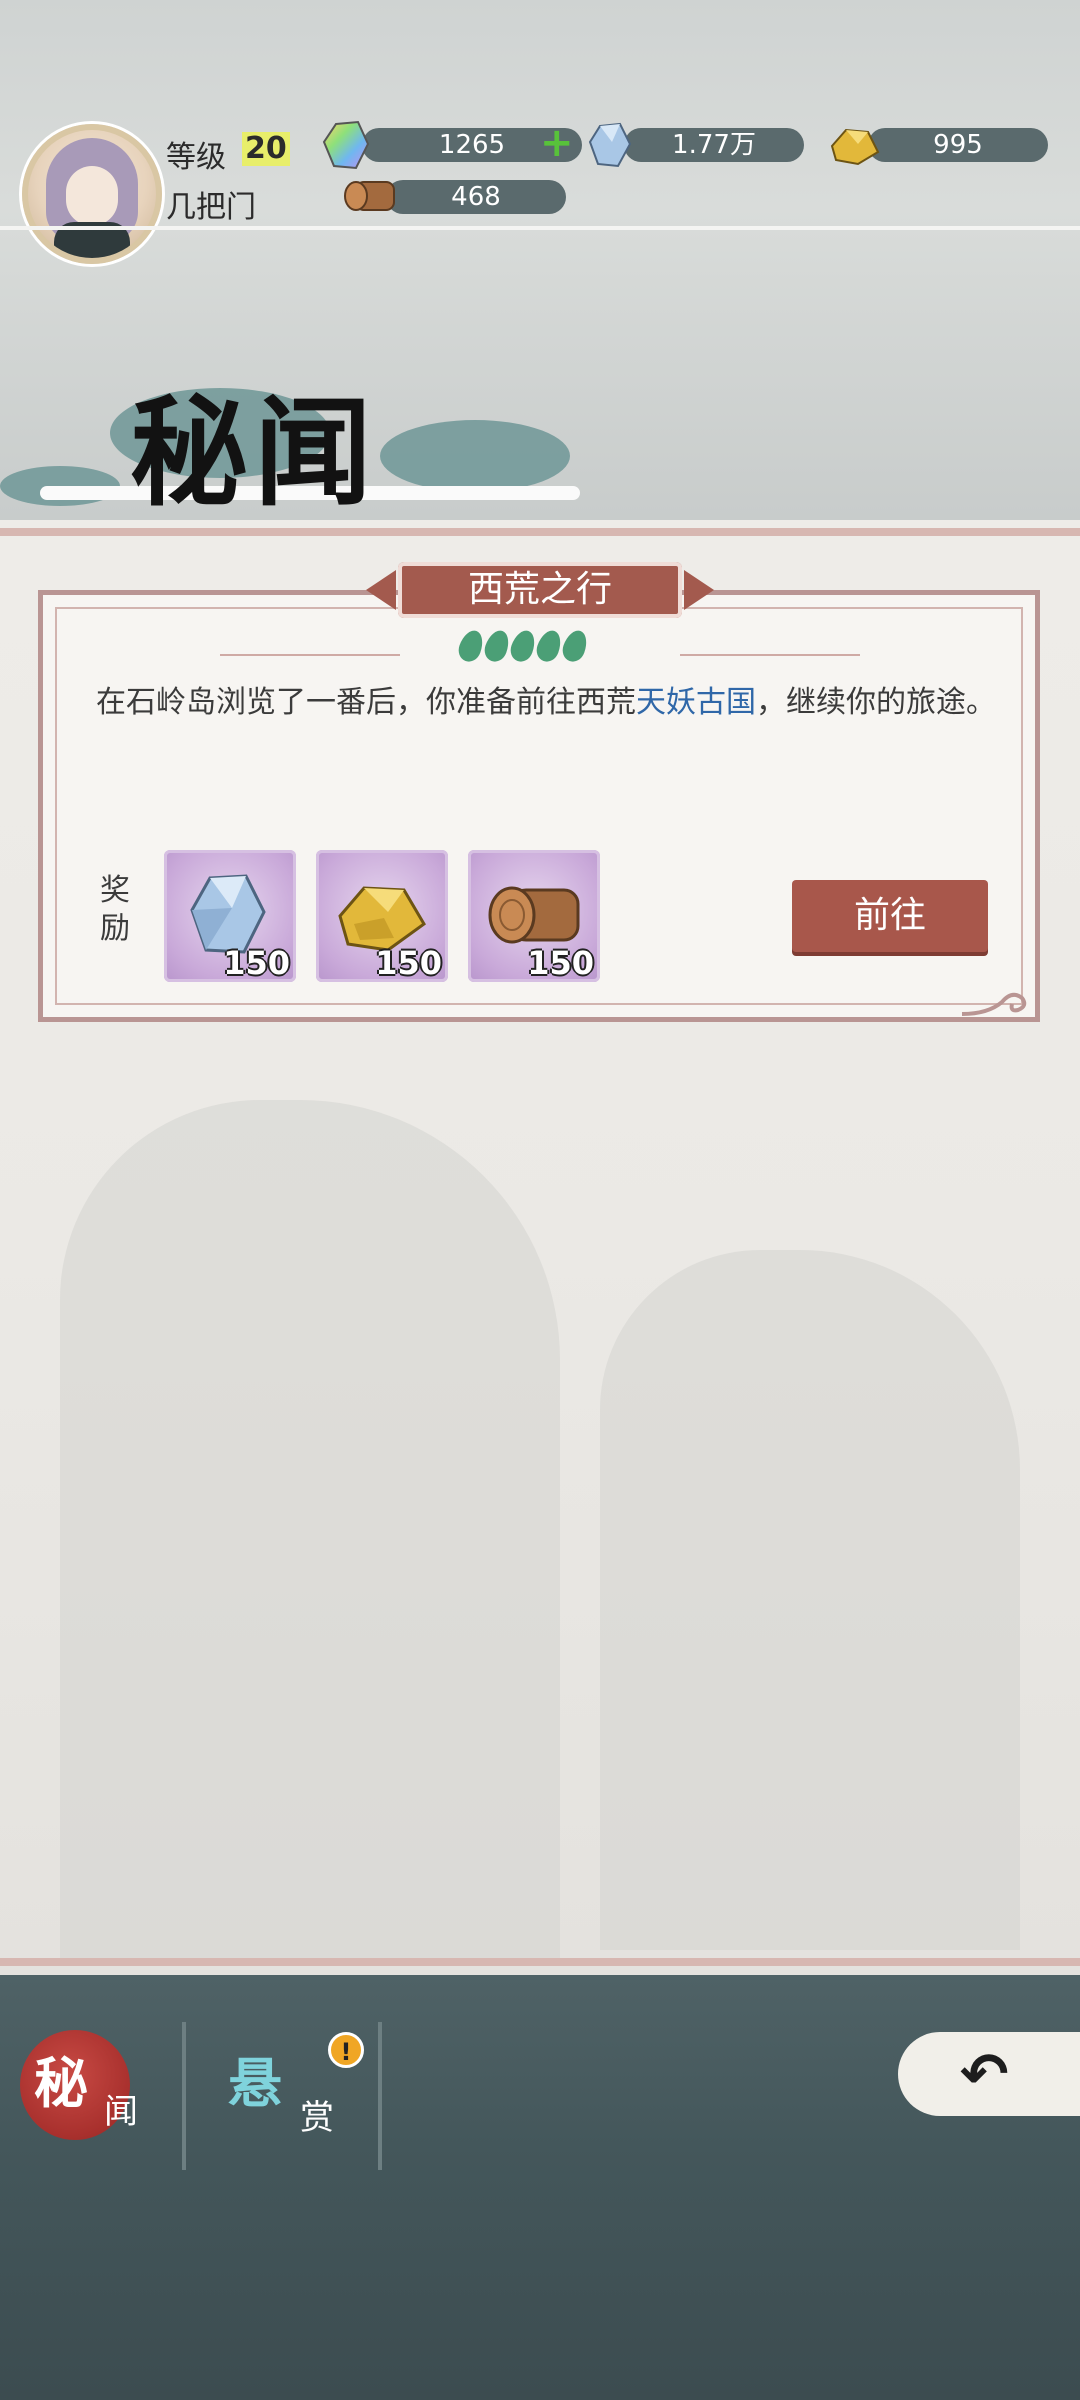 This screenshot has height=2400, width=1080. I want to click on tab-secret-subchar: 闻, so click(121, 2112).